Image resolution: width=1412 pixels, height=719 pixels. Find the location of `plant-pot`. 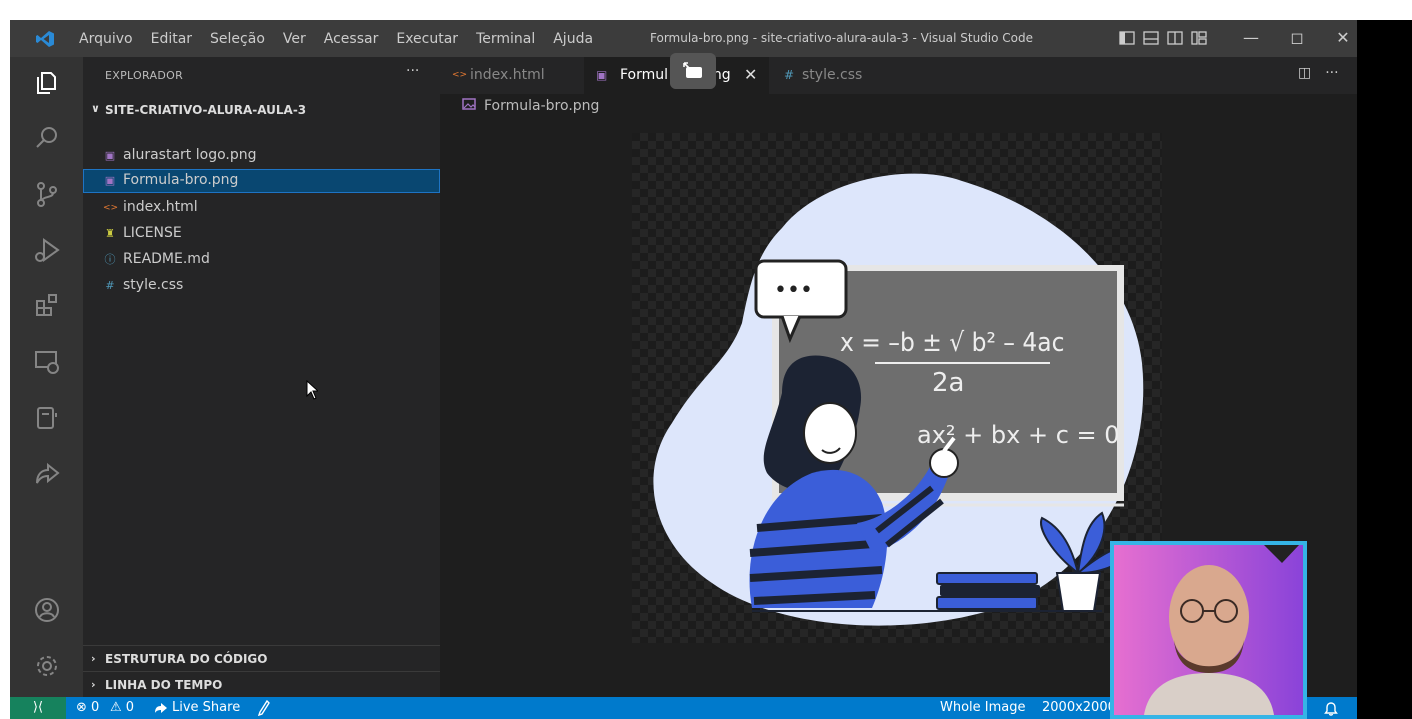

plant-pot is located at coordinates (1078, 592).